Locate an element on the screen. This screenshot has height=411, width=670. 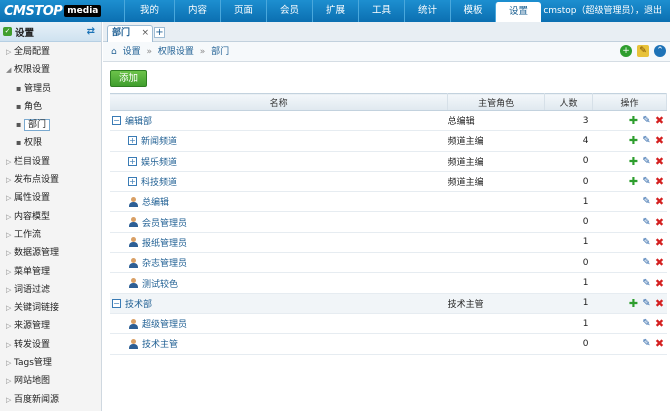
logo: CMSTOP media is located at coordinates (53, 11).